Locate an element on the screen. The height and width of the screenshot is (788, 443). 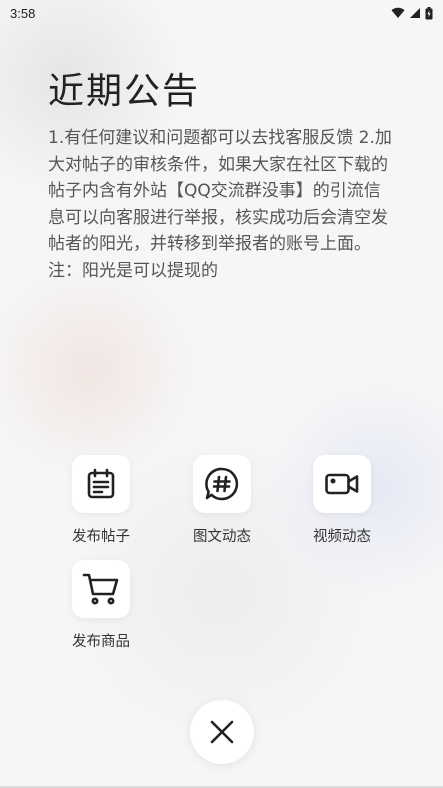
close-button is located at coordinates (222, 732).